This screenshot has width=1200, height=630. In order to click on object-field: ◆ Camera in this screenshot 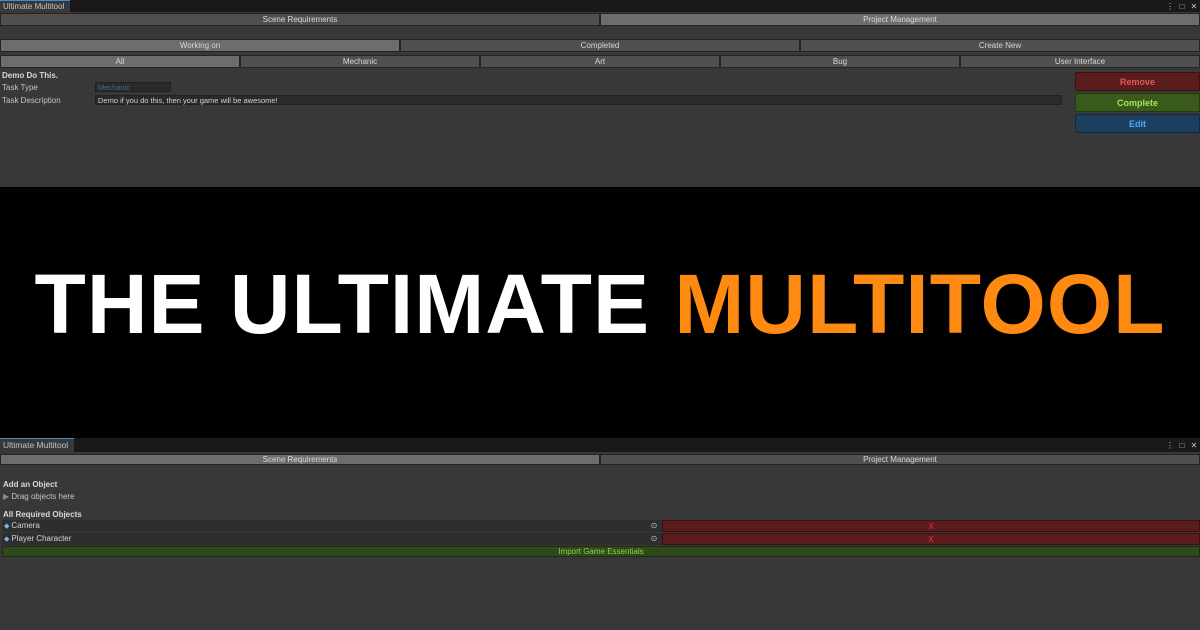, I will do `click(332, 526)`.